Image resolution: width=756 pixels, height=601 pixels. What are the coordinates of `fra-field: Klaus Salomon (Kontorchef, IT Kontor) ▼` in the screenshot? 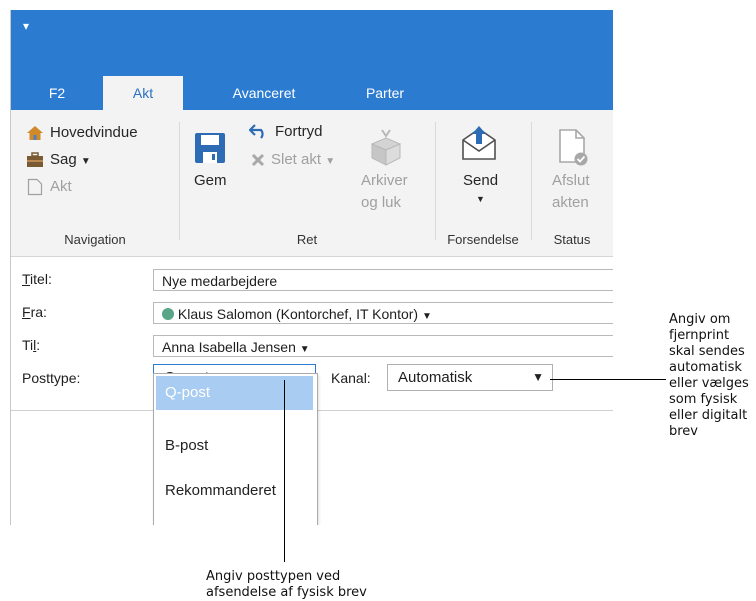 It's located at (383, 313).